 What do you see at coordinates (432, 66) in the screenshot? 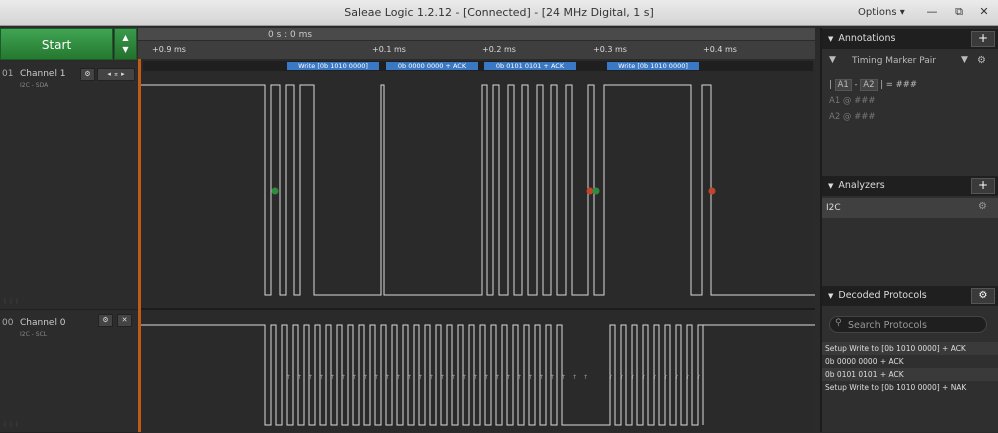
I see `decode-bubble: 0b 0000 0000 + ACK` at bounding box center [432, 66].